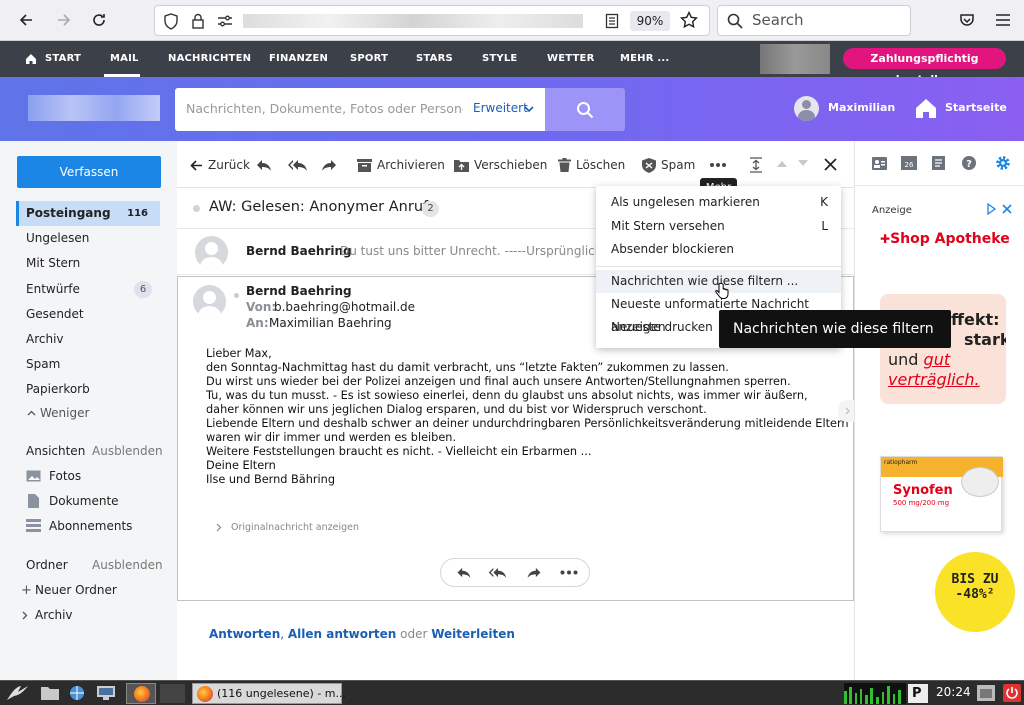 The image size is (1024, 705). Describe the element at coordinates (1000, 209) in the screenshot. I see `adchoices-icon` at that location.